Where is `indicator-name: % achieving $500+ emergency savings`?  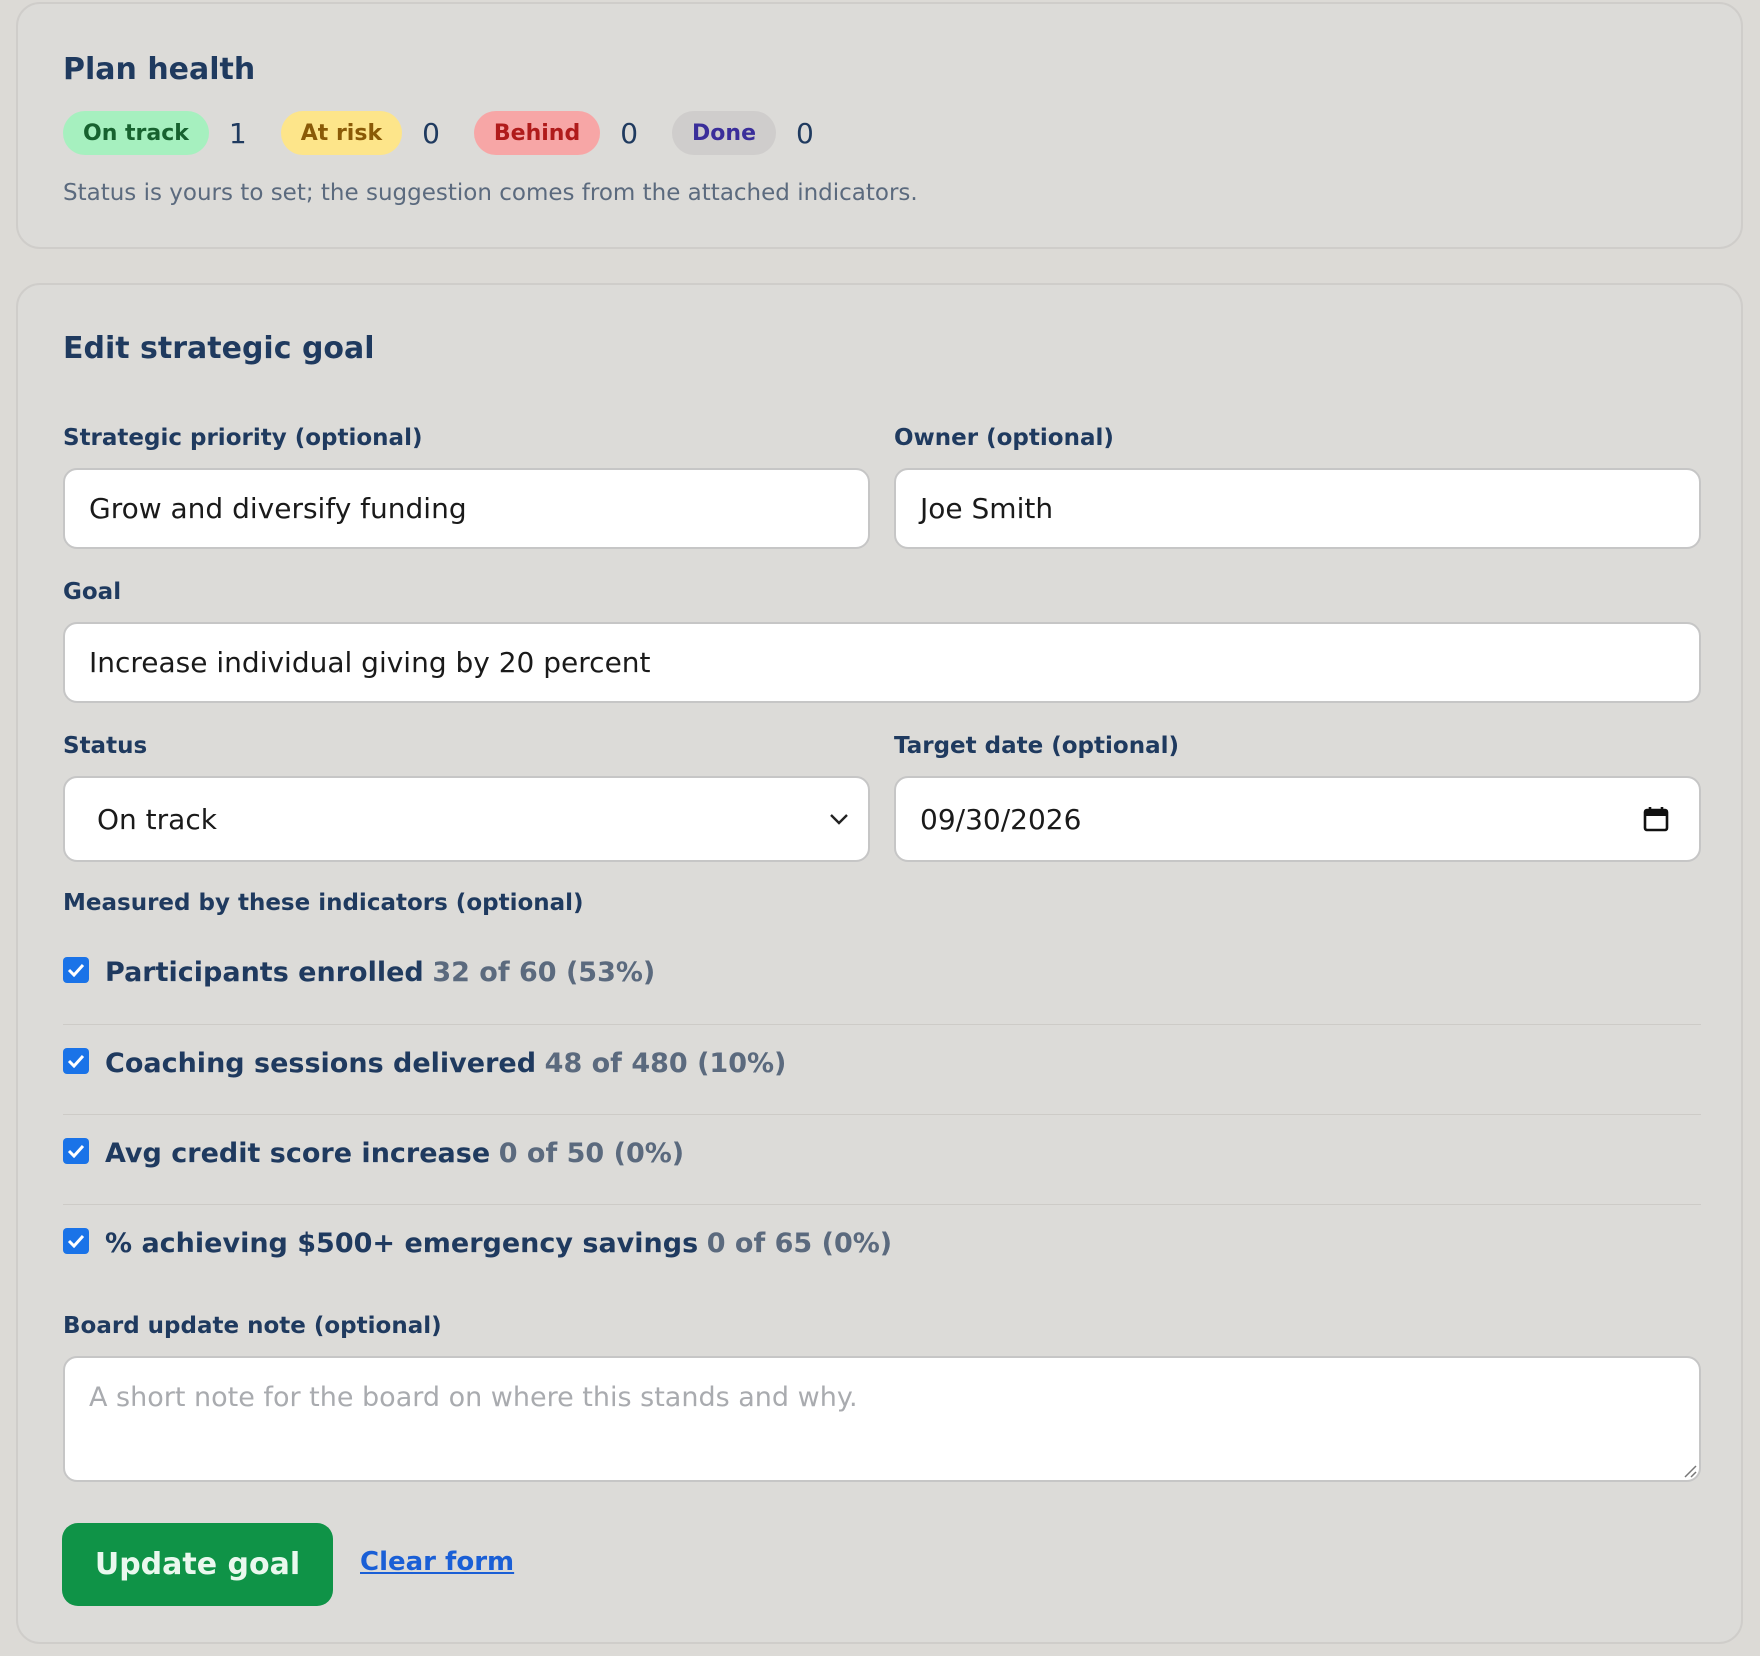
indicator-name: % achieving $500+ emergency savings is located at coordinates (402, 1243).